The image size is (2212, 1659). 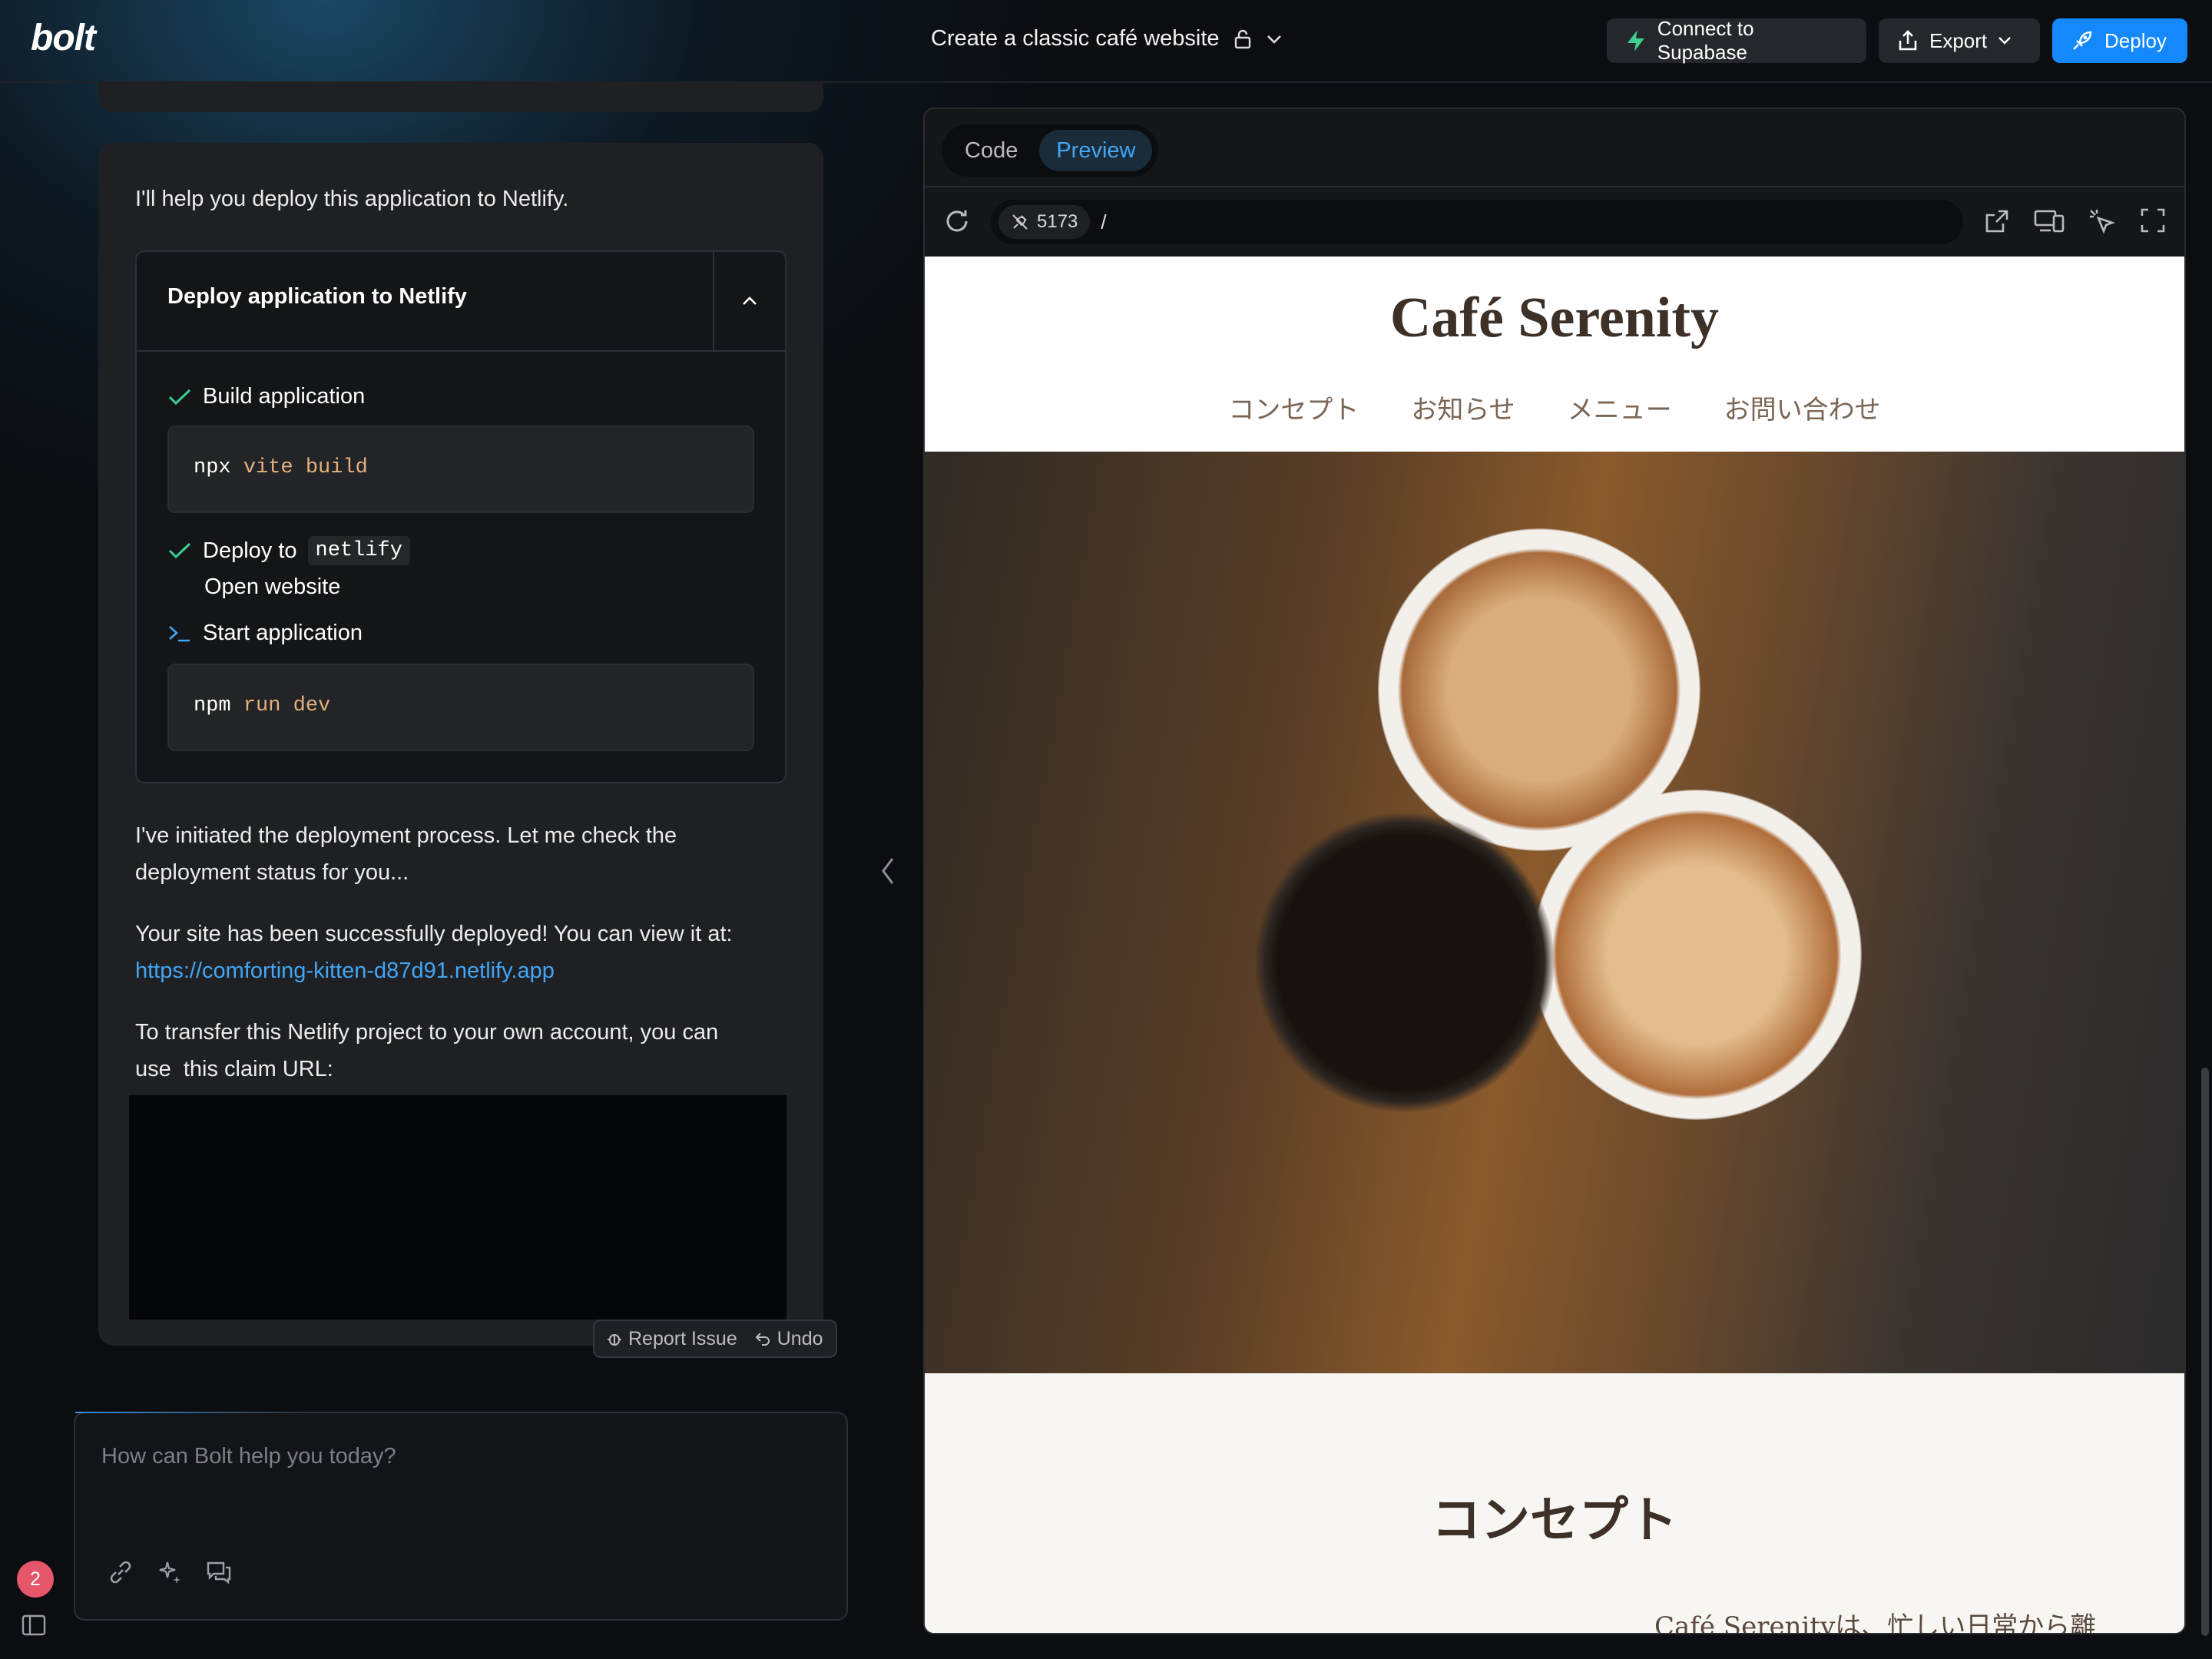 I want to click on latte-cup-right, so click(x=1697, y=955).